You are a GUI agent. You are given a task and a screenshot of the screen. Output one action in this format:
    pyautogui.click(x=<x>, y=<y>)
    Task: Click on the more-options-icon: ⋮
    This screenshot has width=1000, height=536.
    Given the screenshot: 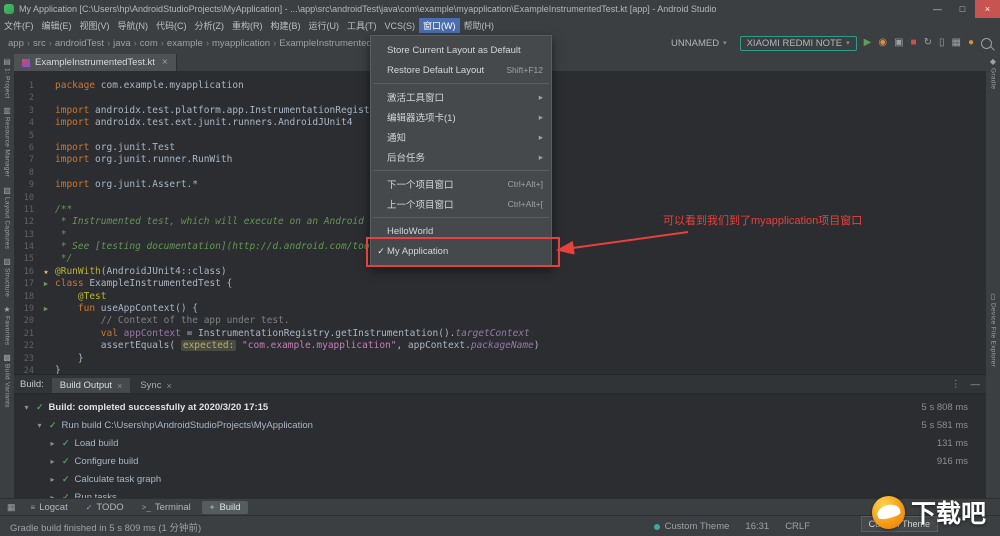 What is the action you would take?
    pyautogui.click(x=956, y=384)
    